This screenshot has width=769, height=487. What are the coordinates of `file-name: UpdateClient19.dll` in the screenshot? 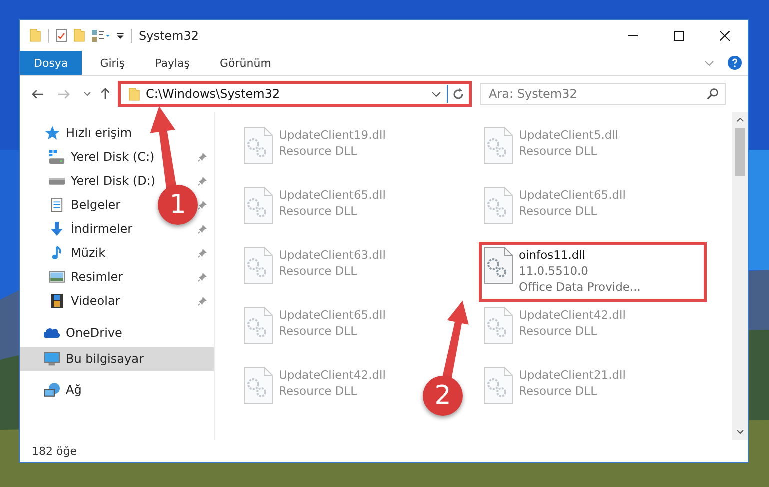 It's located at (332, 135).